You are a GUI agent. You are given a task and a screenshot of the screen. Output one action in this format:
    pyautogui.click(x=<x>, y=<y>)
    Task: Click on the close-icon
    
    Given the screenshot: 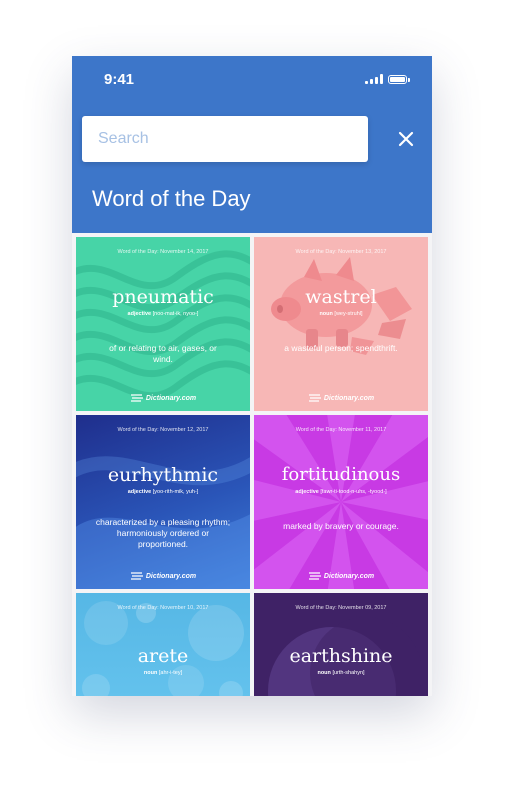 What is the action you would take?
    pyautogui.click(x=406, y=139)
    